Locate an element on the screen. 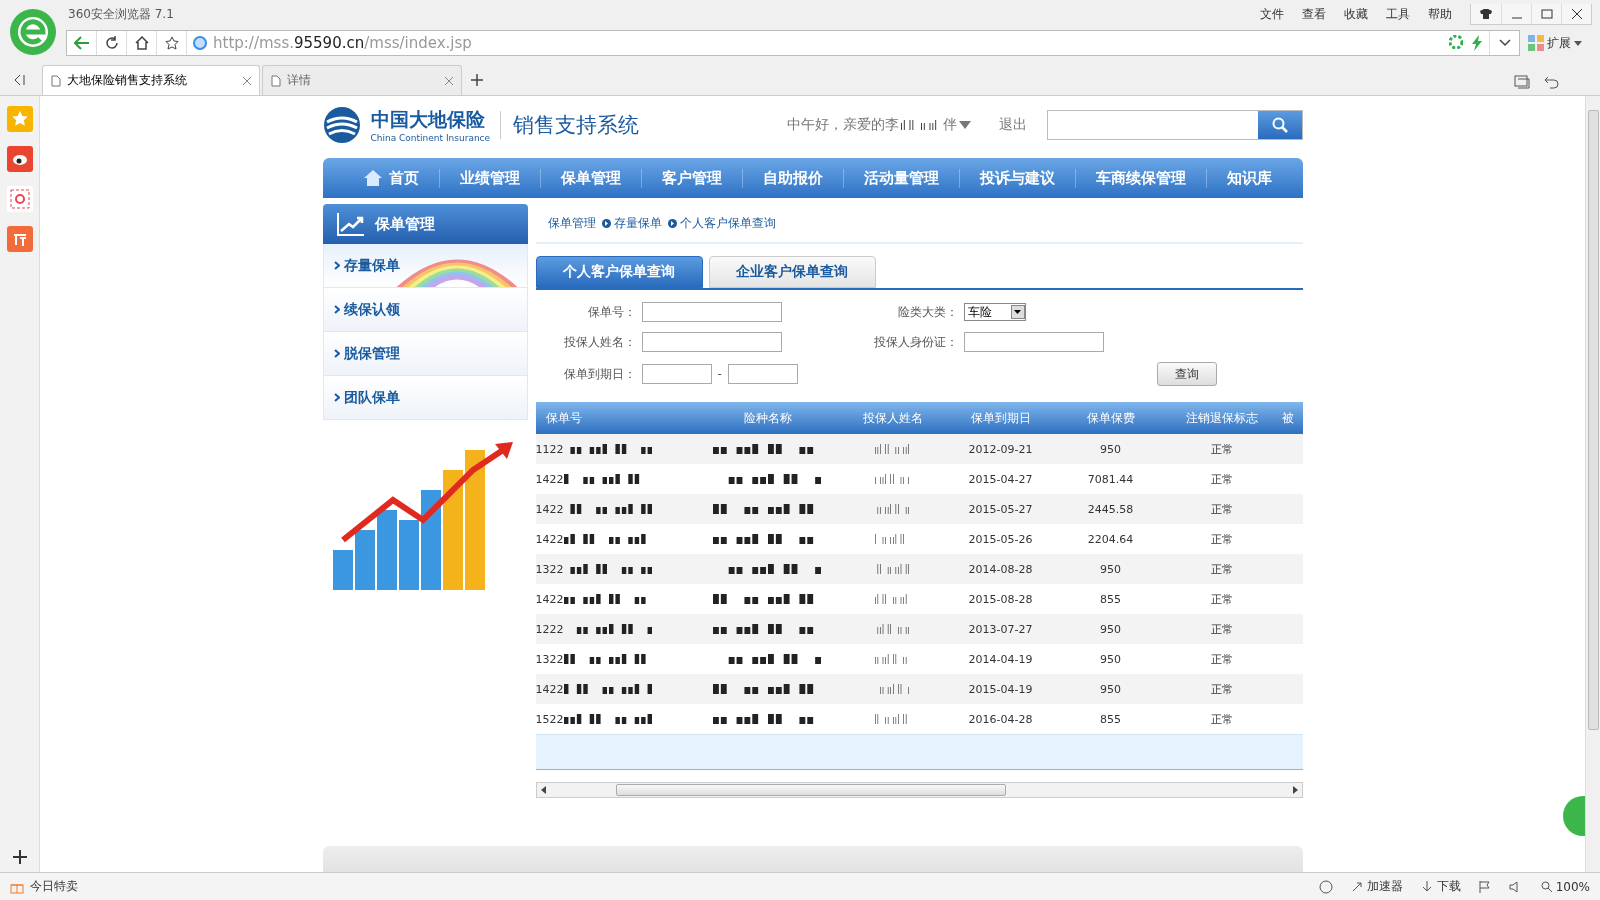 The image size is (1600, 900). table-cell-text: 2015-04-27 is located at coordinates (1000, 479).